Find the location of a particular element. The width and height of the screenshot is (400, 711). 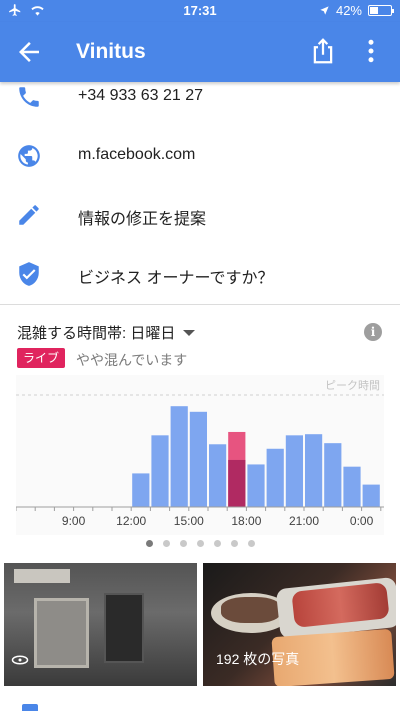

website-link: m.facebook.com is located at coordinates (136, 155).